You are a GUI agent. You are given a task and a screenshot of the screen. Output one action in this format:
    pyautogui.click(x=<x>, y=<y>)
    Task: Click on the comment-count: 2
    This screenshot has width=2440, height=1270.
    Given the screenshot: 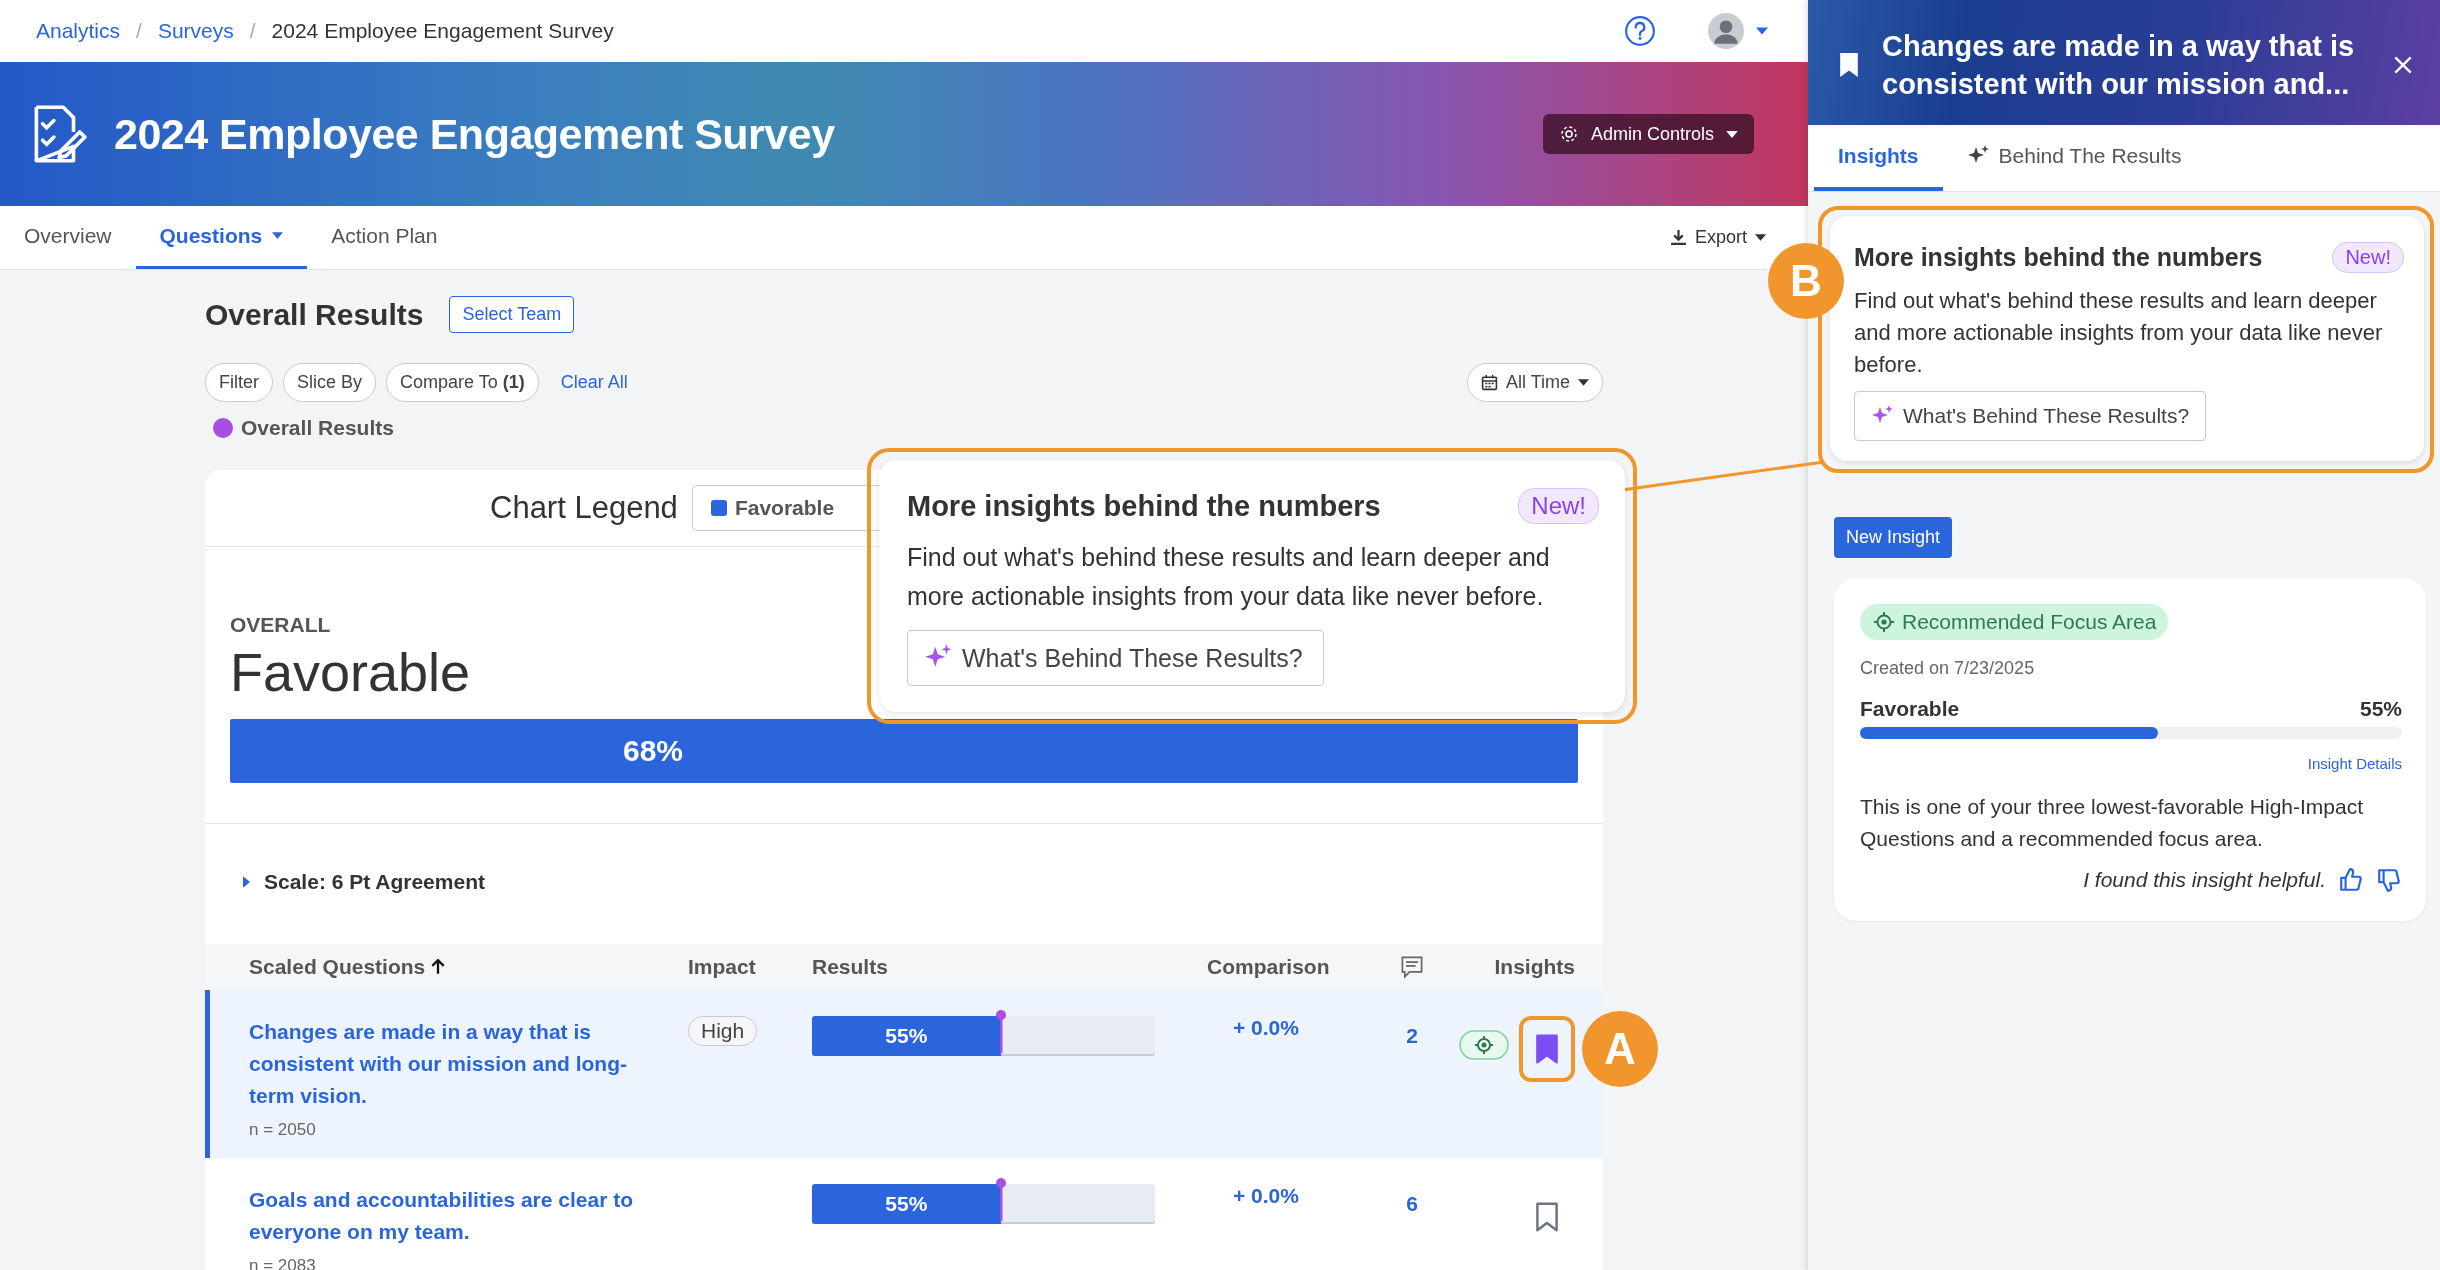 What is the action you would take?
    pyautogui.click(x=1412, y=1078)
    